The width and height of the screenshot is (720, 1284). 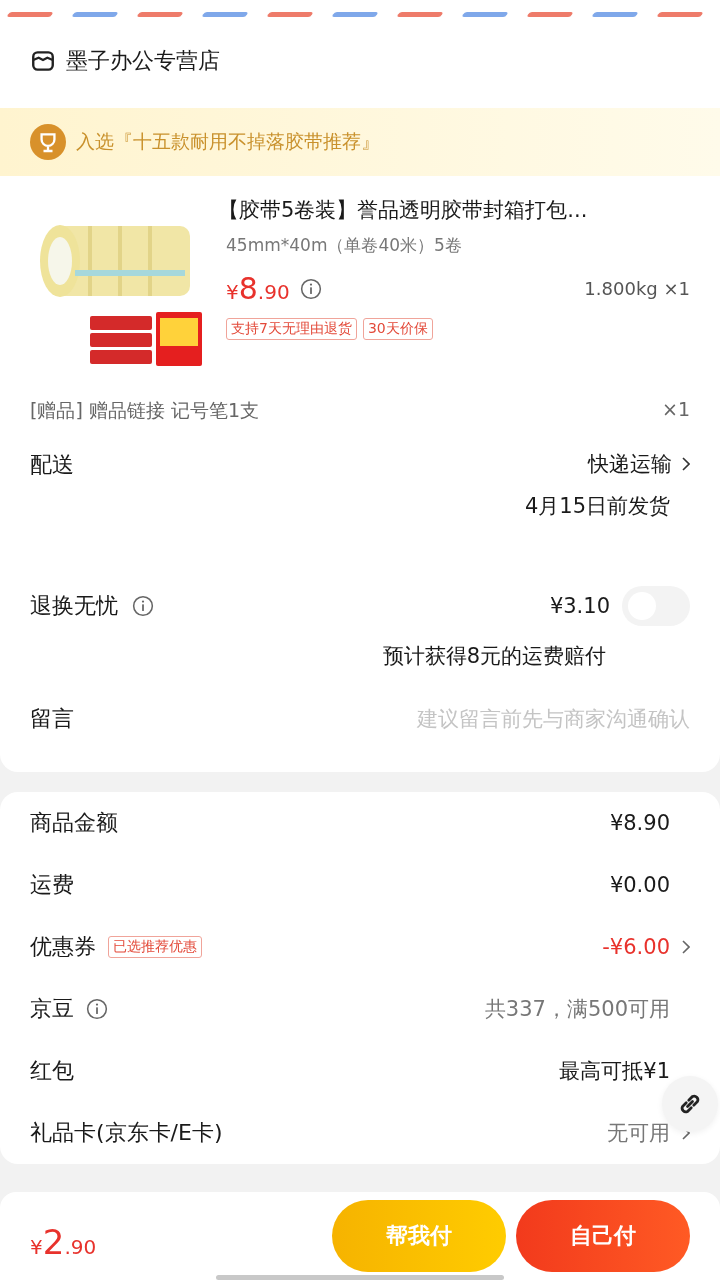 What do you see at coordinates (74, 823) in the screenshot?
I see `summary-label: 商品金额` at bounding box center [74, 823].